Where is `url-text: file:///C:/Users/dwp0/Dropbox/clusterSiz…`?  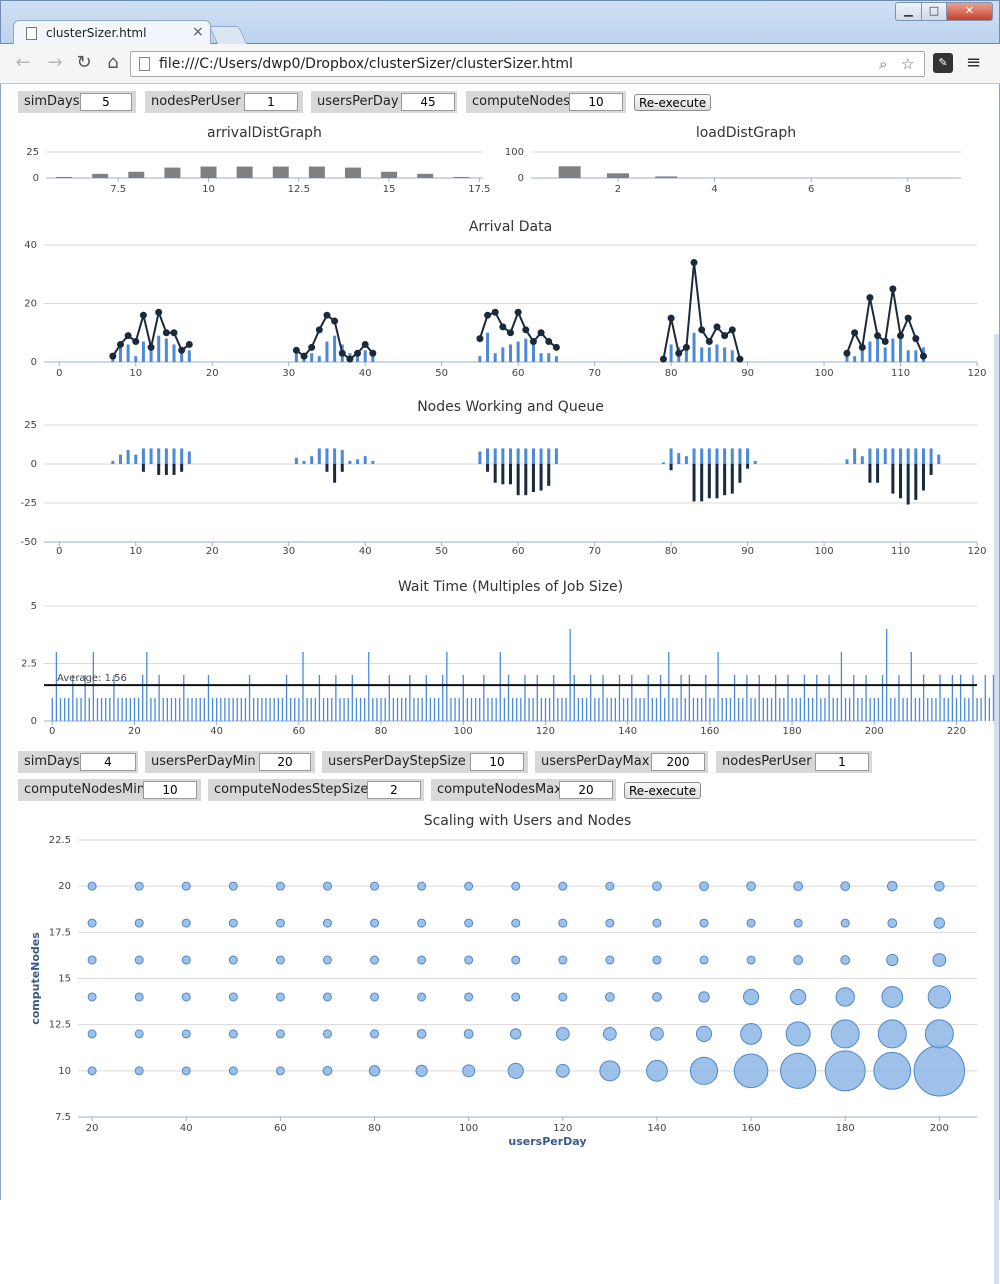 url-text: file:///C:/Users/dwp0/Dropbox/clusterSiz… is located at coordinates (366, 64).